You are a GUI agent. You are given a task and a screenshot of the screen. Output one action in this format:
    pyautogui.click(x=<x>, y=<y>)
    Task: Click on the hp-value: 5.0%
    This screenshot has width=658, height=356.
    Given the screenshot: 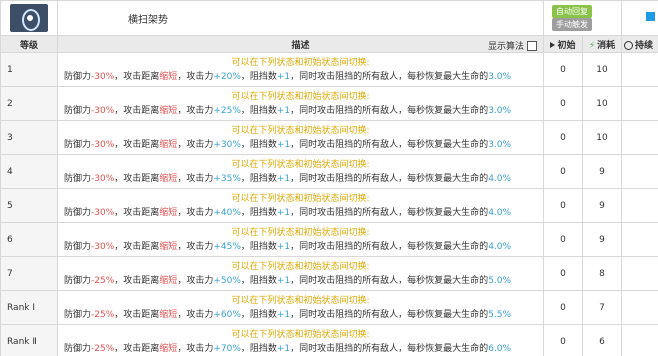 What is the action you would take?
    pyautogui.click(x=500, y=280)
    